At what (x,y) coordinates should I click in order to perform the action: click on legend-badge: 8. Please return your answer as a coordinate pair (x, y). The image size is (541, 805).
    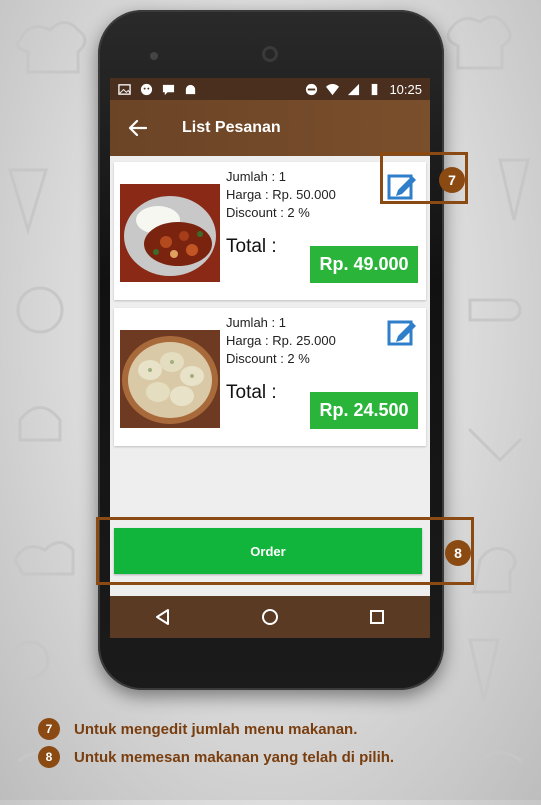
    Looking at the image, I should click on (49, 757).